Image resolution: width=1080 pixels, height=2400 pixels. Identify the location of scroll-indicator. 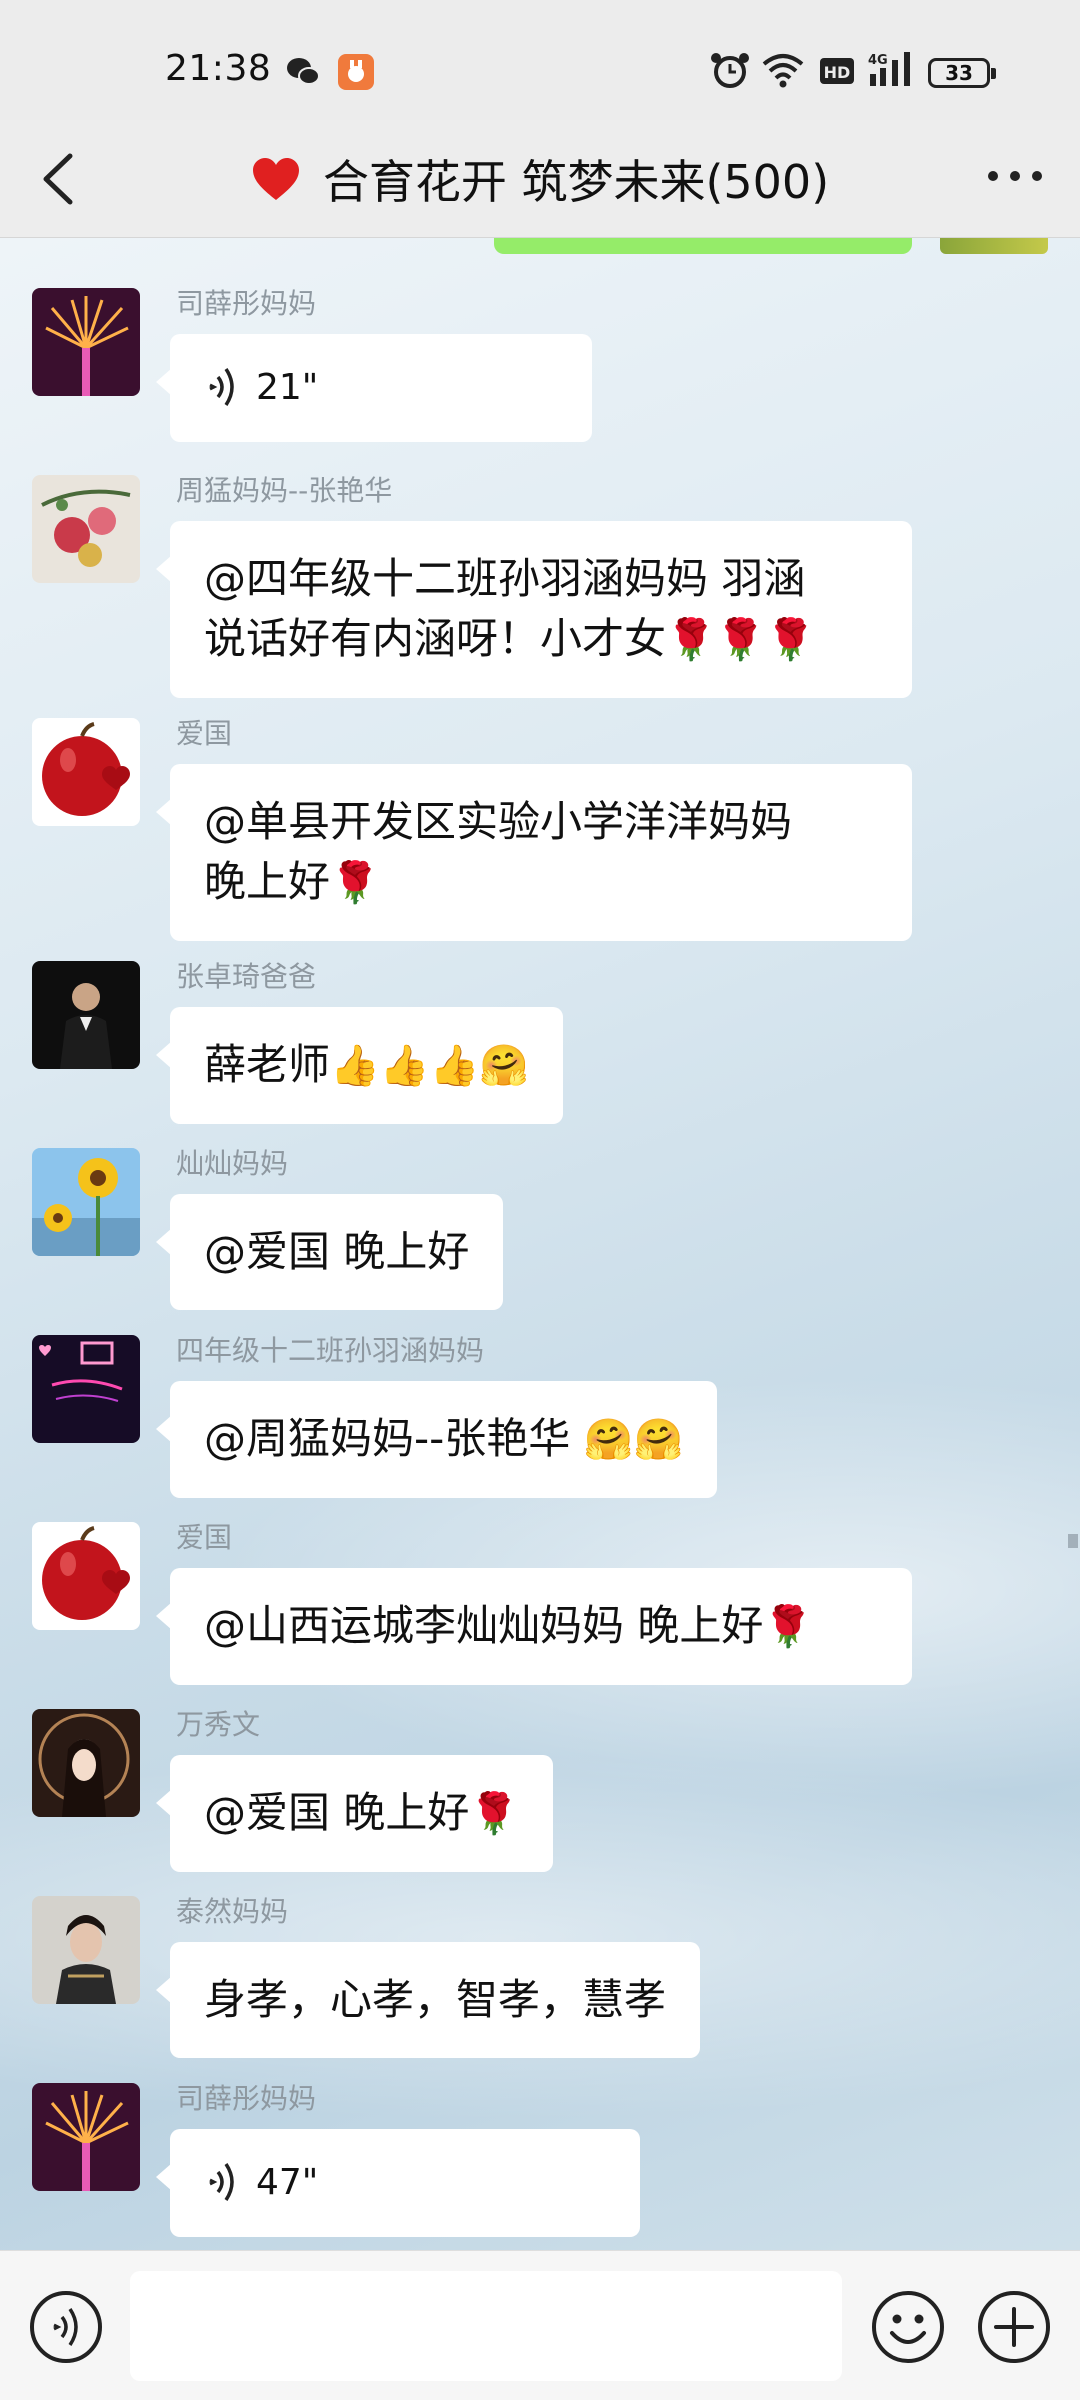
(1073, 1541).